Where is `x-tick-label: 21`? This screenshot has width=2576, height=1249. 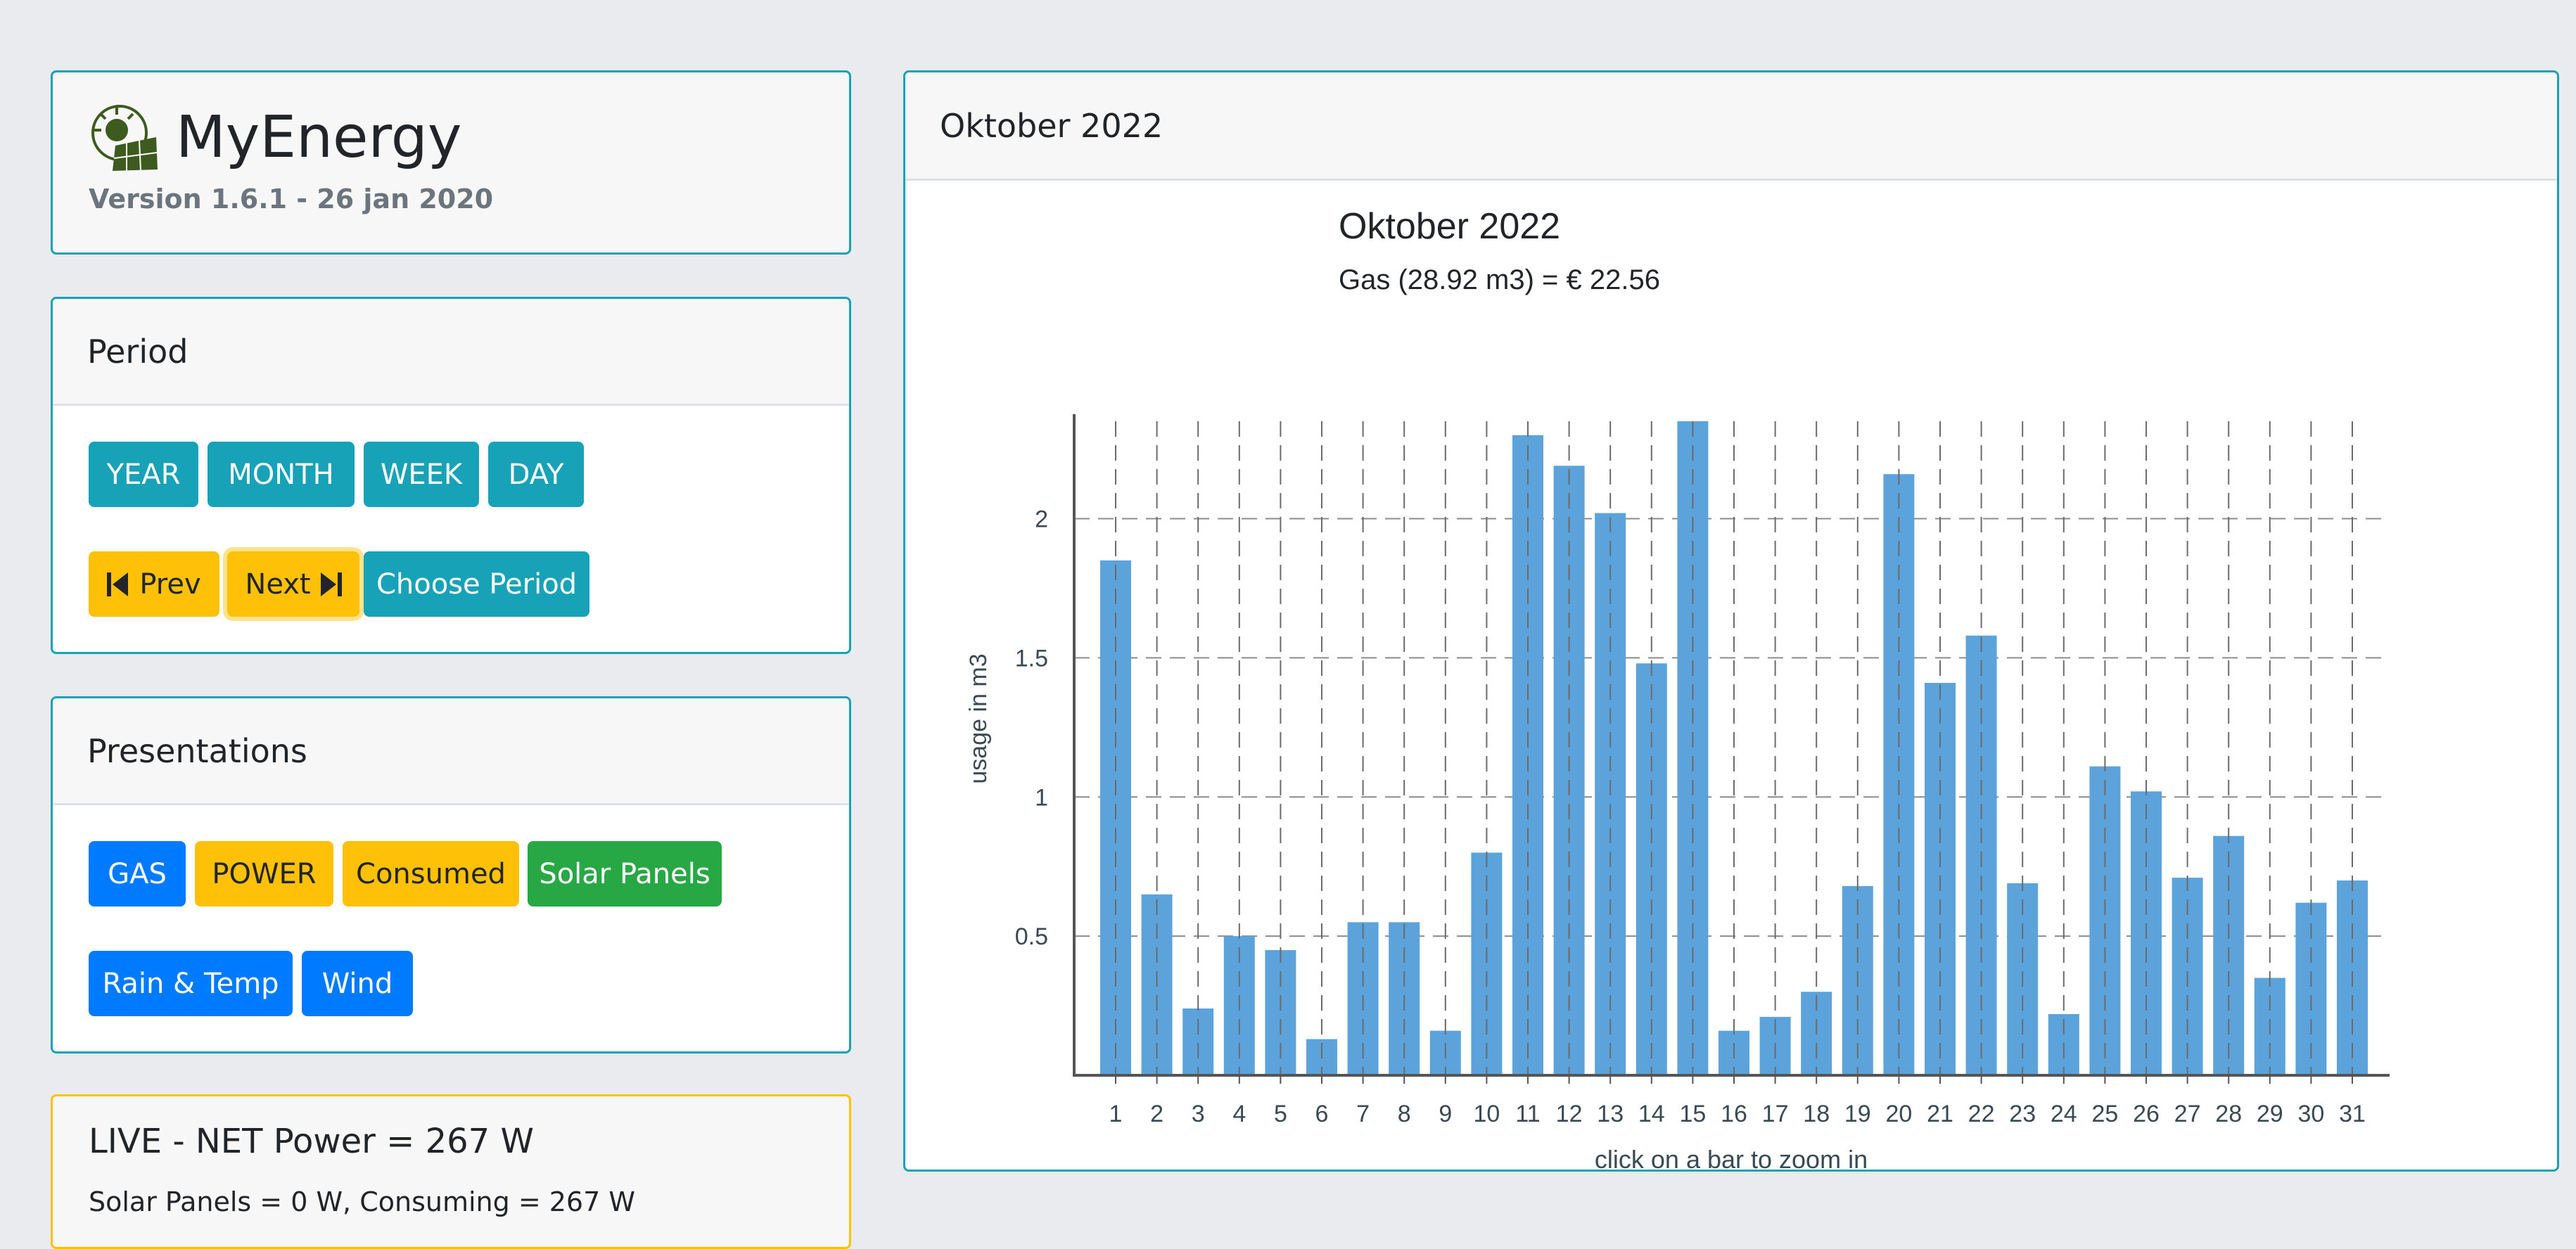 x-tick-label: 21 is located at coordinates (1940, 1114).